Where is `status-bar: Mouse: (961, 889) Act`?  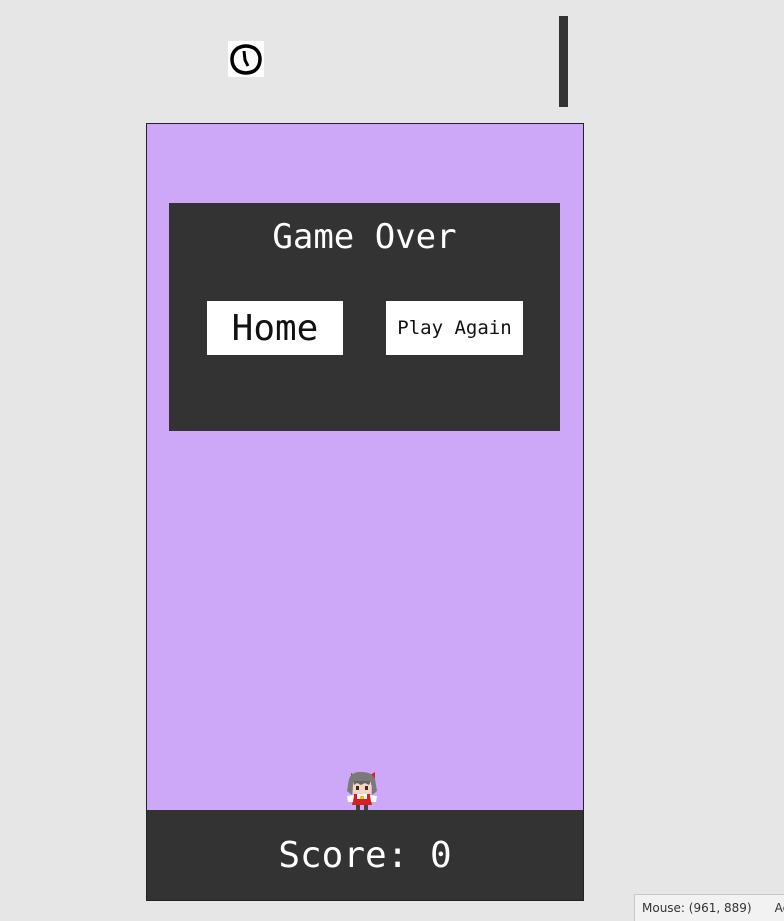
status-bar: Mouse: (961, 889) Act is located at coordinates (709, 907).